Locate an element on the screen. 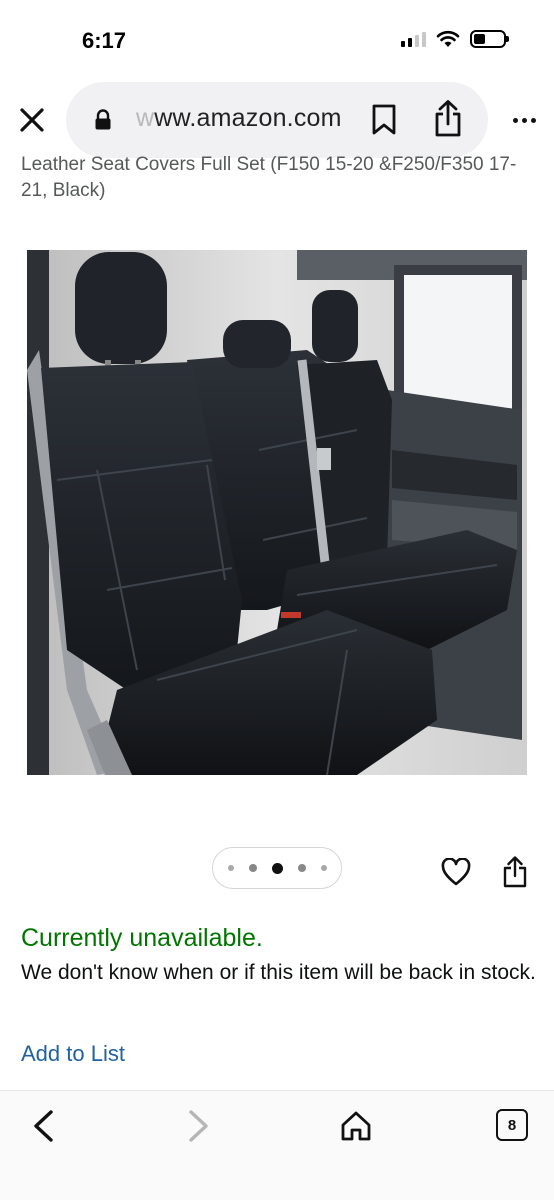  more-button is located at coordinates (524, 120).